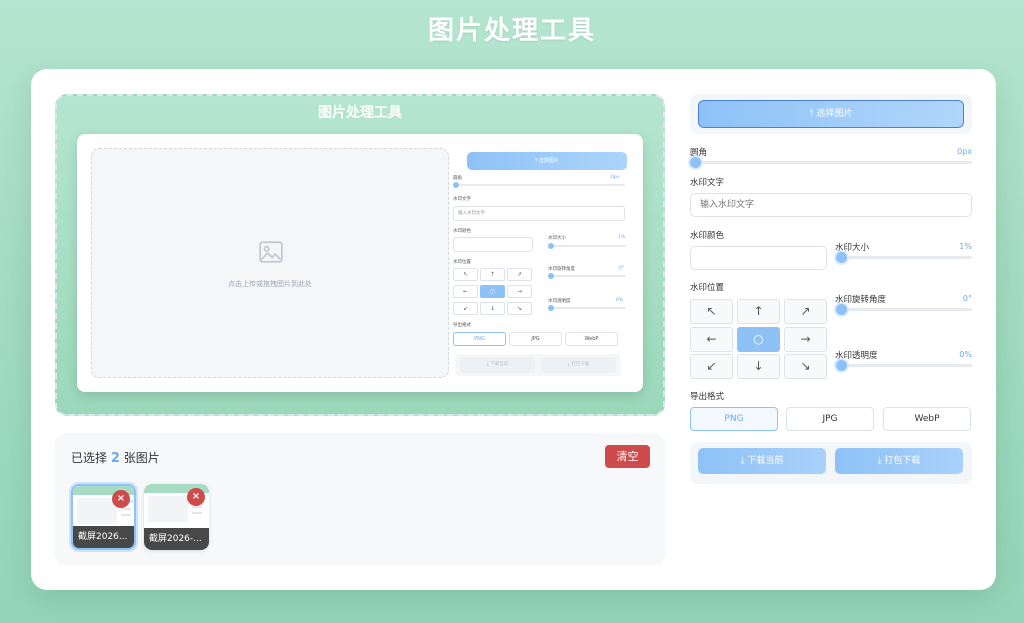 The height and width of the screenshot is (623, 1024). I want to click on mini-dir-top-right: ↗, so click(519, 274).